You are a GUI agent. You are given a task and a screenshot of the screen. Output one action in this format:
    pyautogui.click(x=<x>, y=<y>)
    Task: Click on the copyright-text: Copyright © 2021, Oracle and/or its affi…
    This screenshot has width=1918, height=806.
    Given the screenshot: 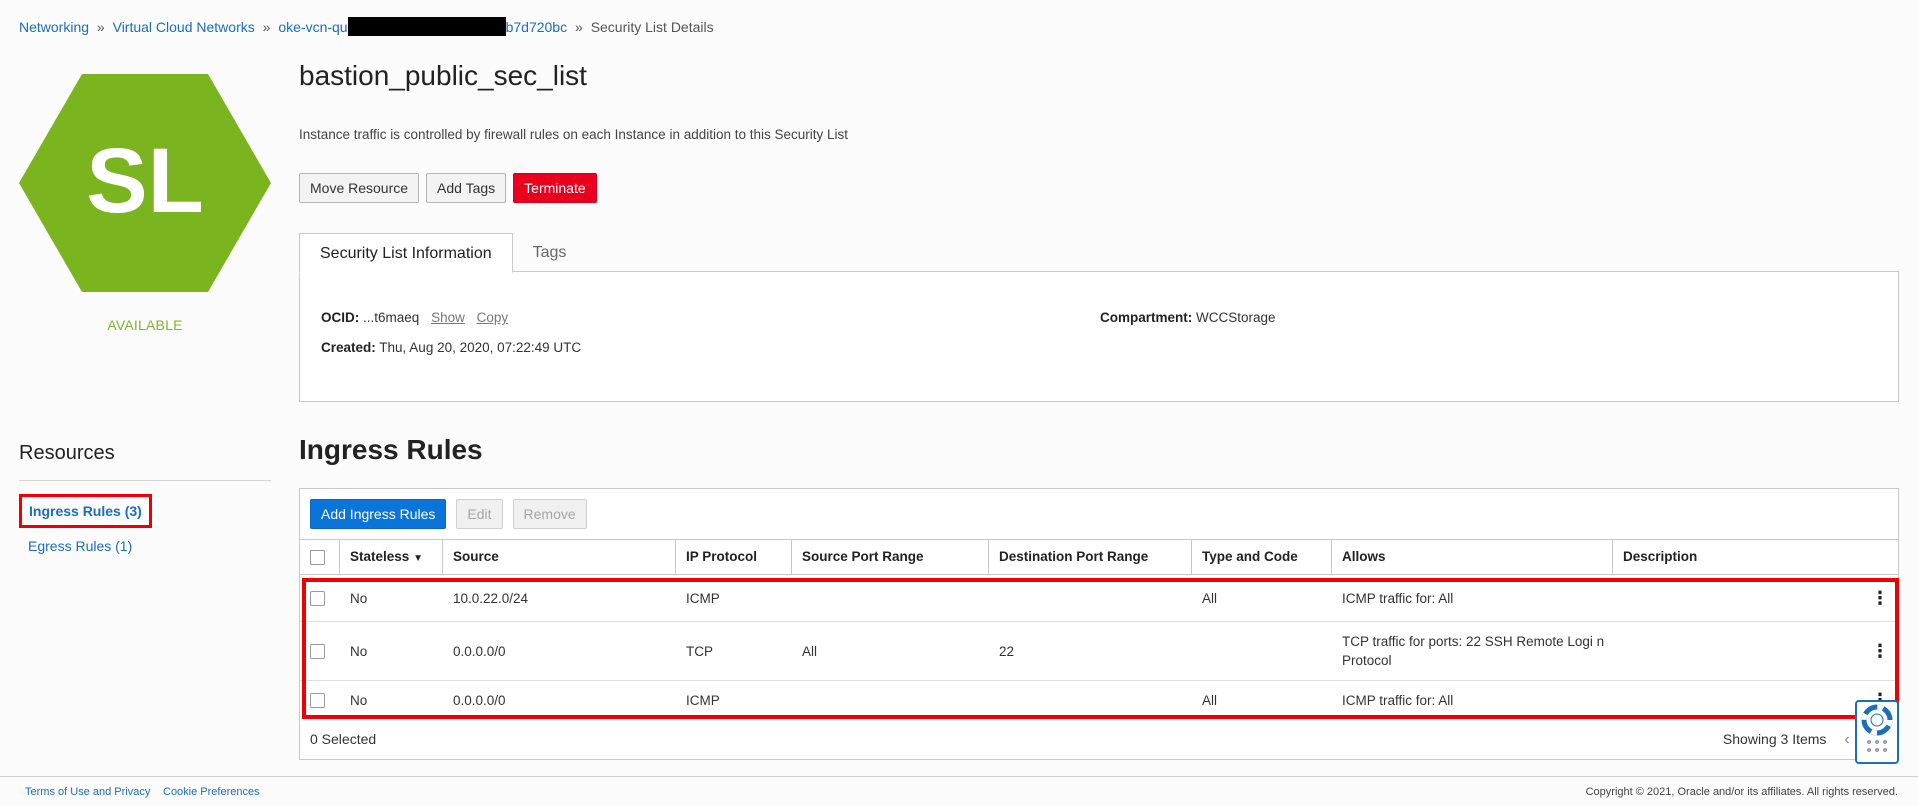 What is the action you would take?
    pyautogui.click(x=1741, y=792)
    